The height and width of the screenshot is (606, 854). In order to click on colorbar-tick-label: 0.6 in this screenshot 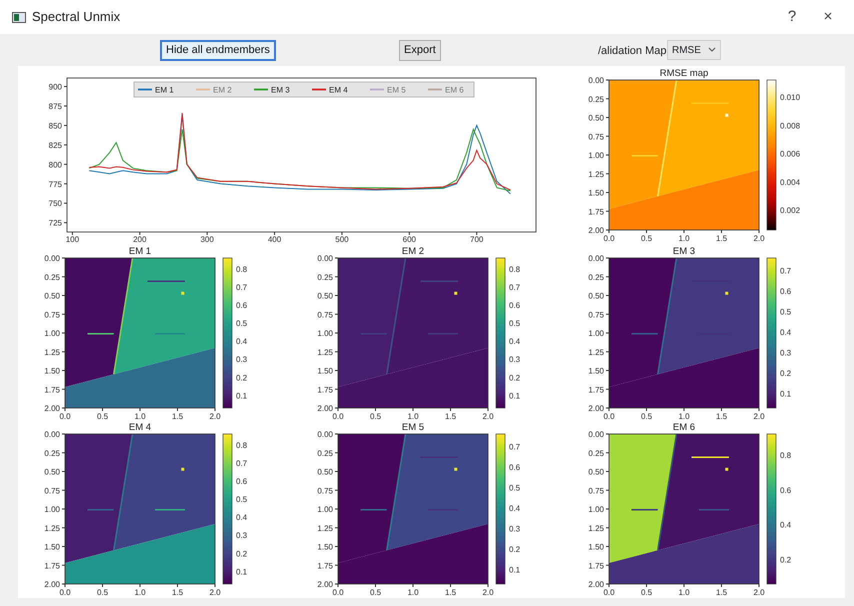, I will do `click(514, 467)`.